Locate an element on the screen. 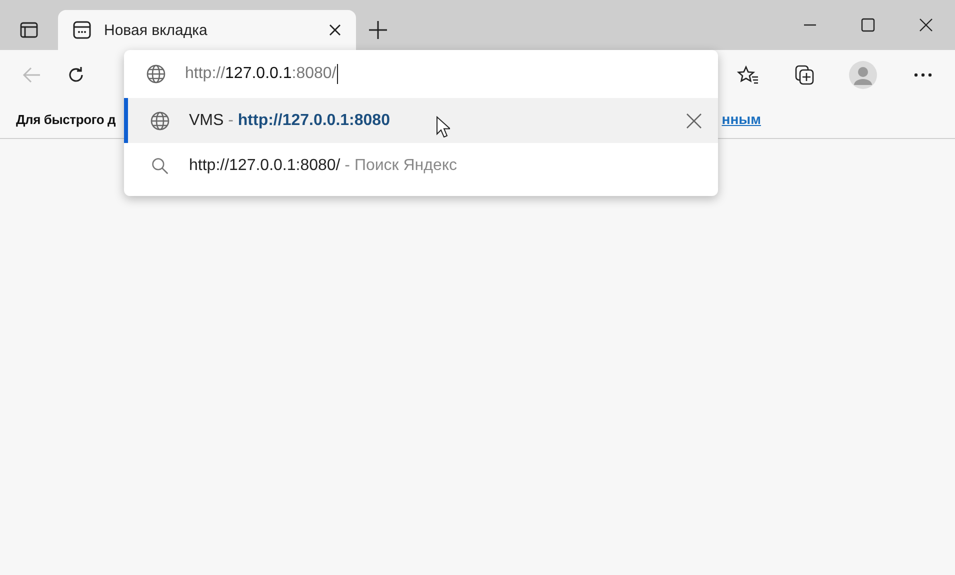 This screenshot has width=955, height=575. address-field: http://127.0.0.1:8080/ is located at coordinates (421, 74).